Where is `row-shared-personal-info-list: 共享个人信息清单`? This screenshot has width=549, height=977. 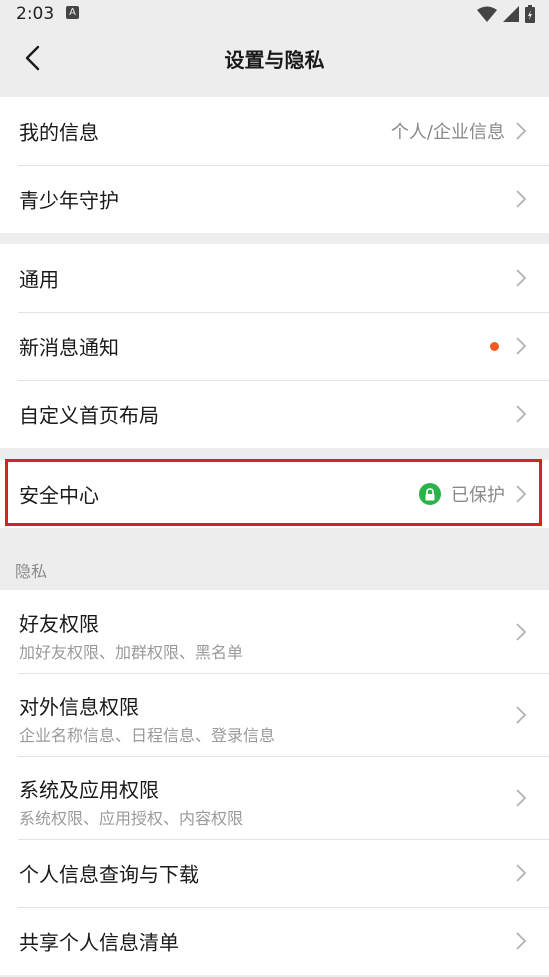
row-shared-personal-info-list: 共享个人信息清单 is located at coordinates (274, 941).